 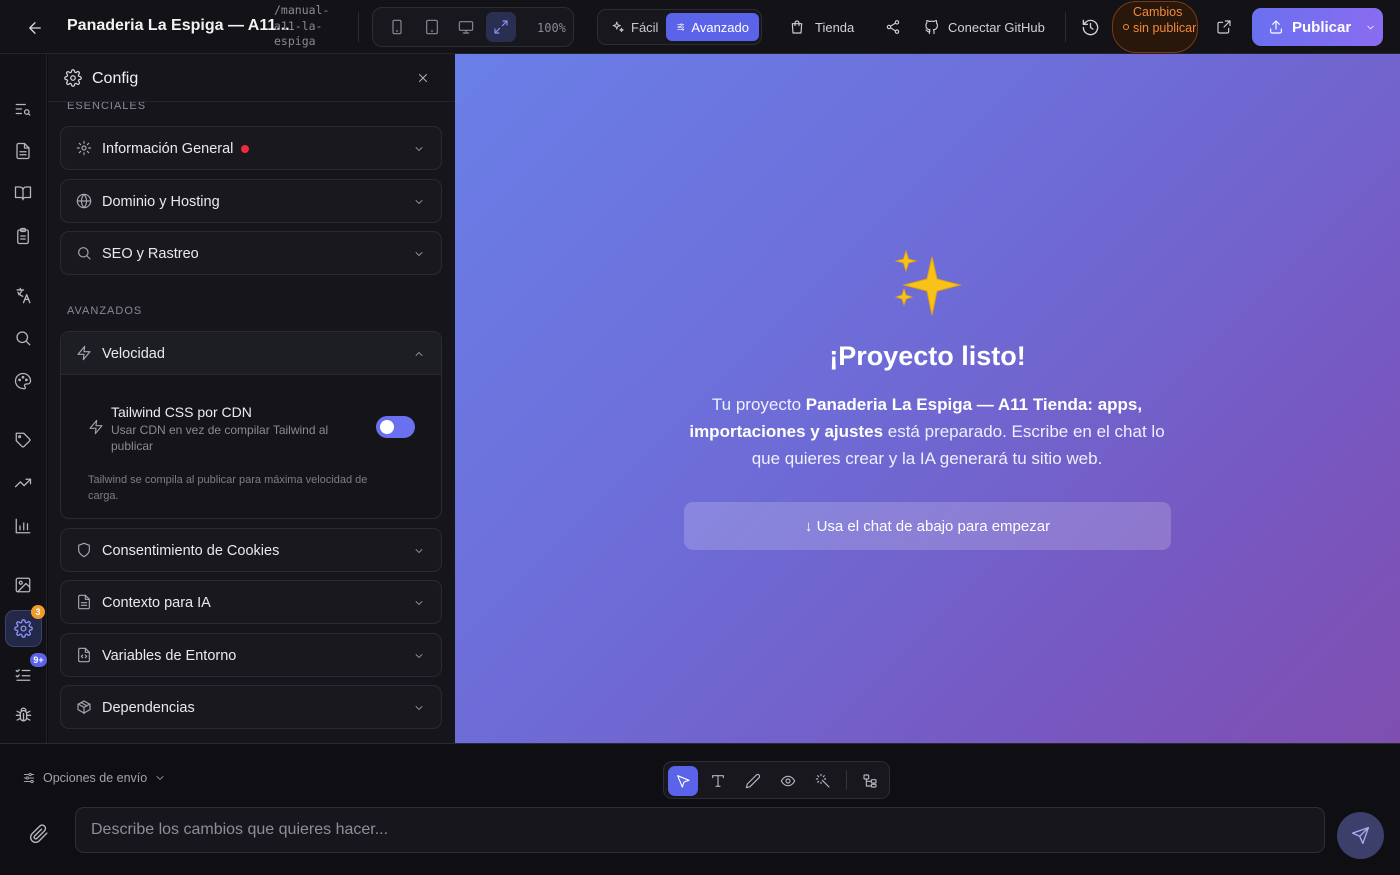 What do you see at coordinates (634, 27) in the screenshot?
I see `easy-mode-button: Fácil` at bounding box center [634, 27].